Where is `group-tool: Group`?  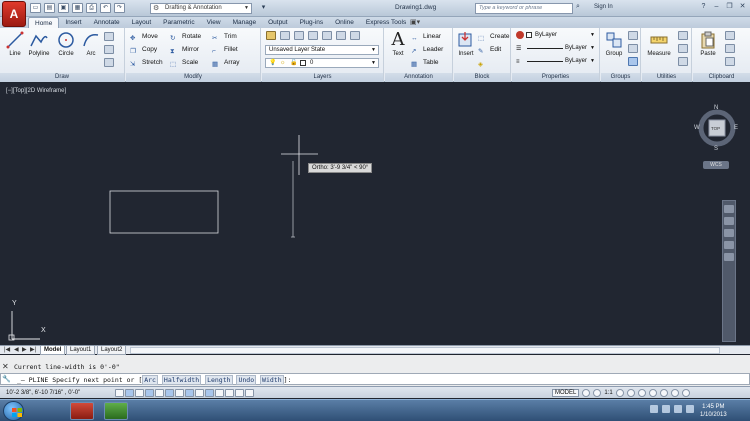 group-tool: Group is located at coordinates (614, 43).